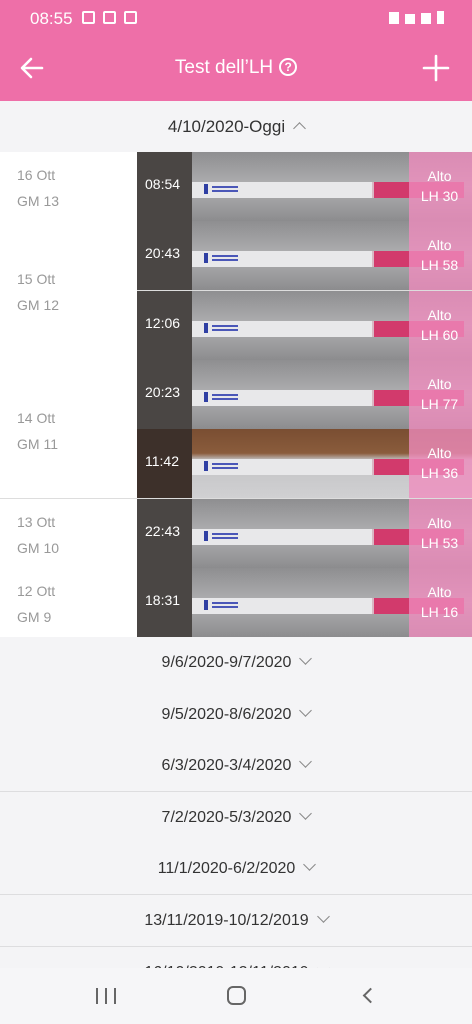  Describe the element at coordinates (440, 17) in the screenshot. I see `battery-icon` at that location.